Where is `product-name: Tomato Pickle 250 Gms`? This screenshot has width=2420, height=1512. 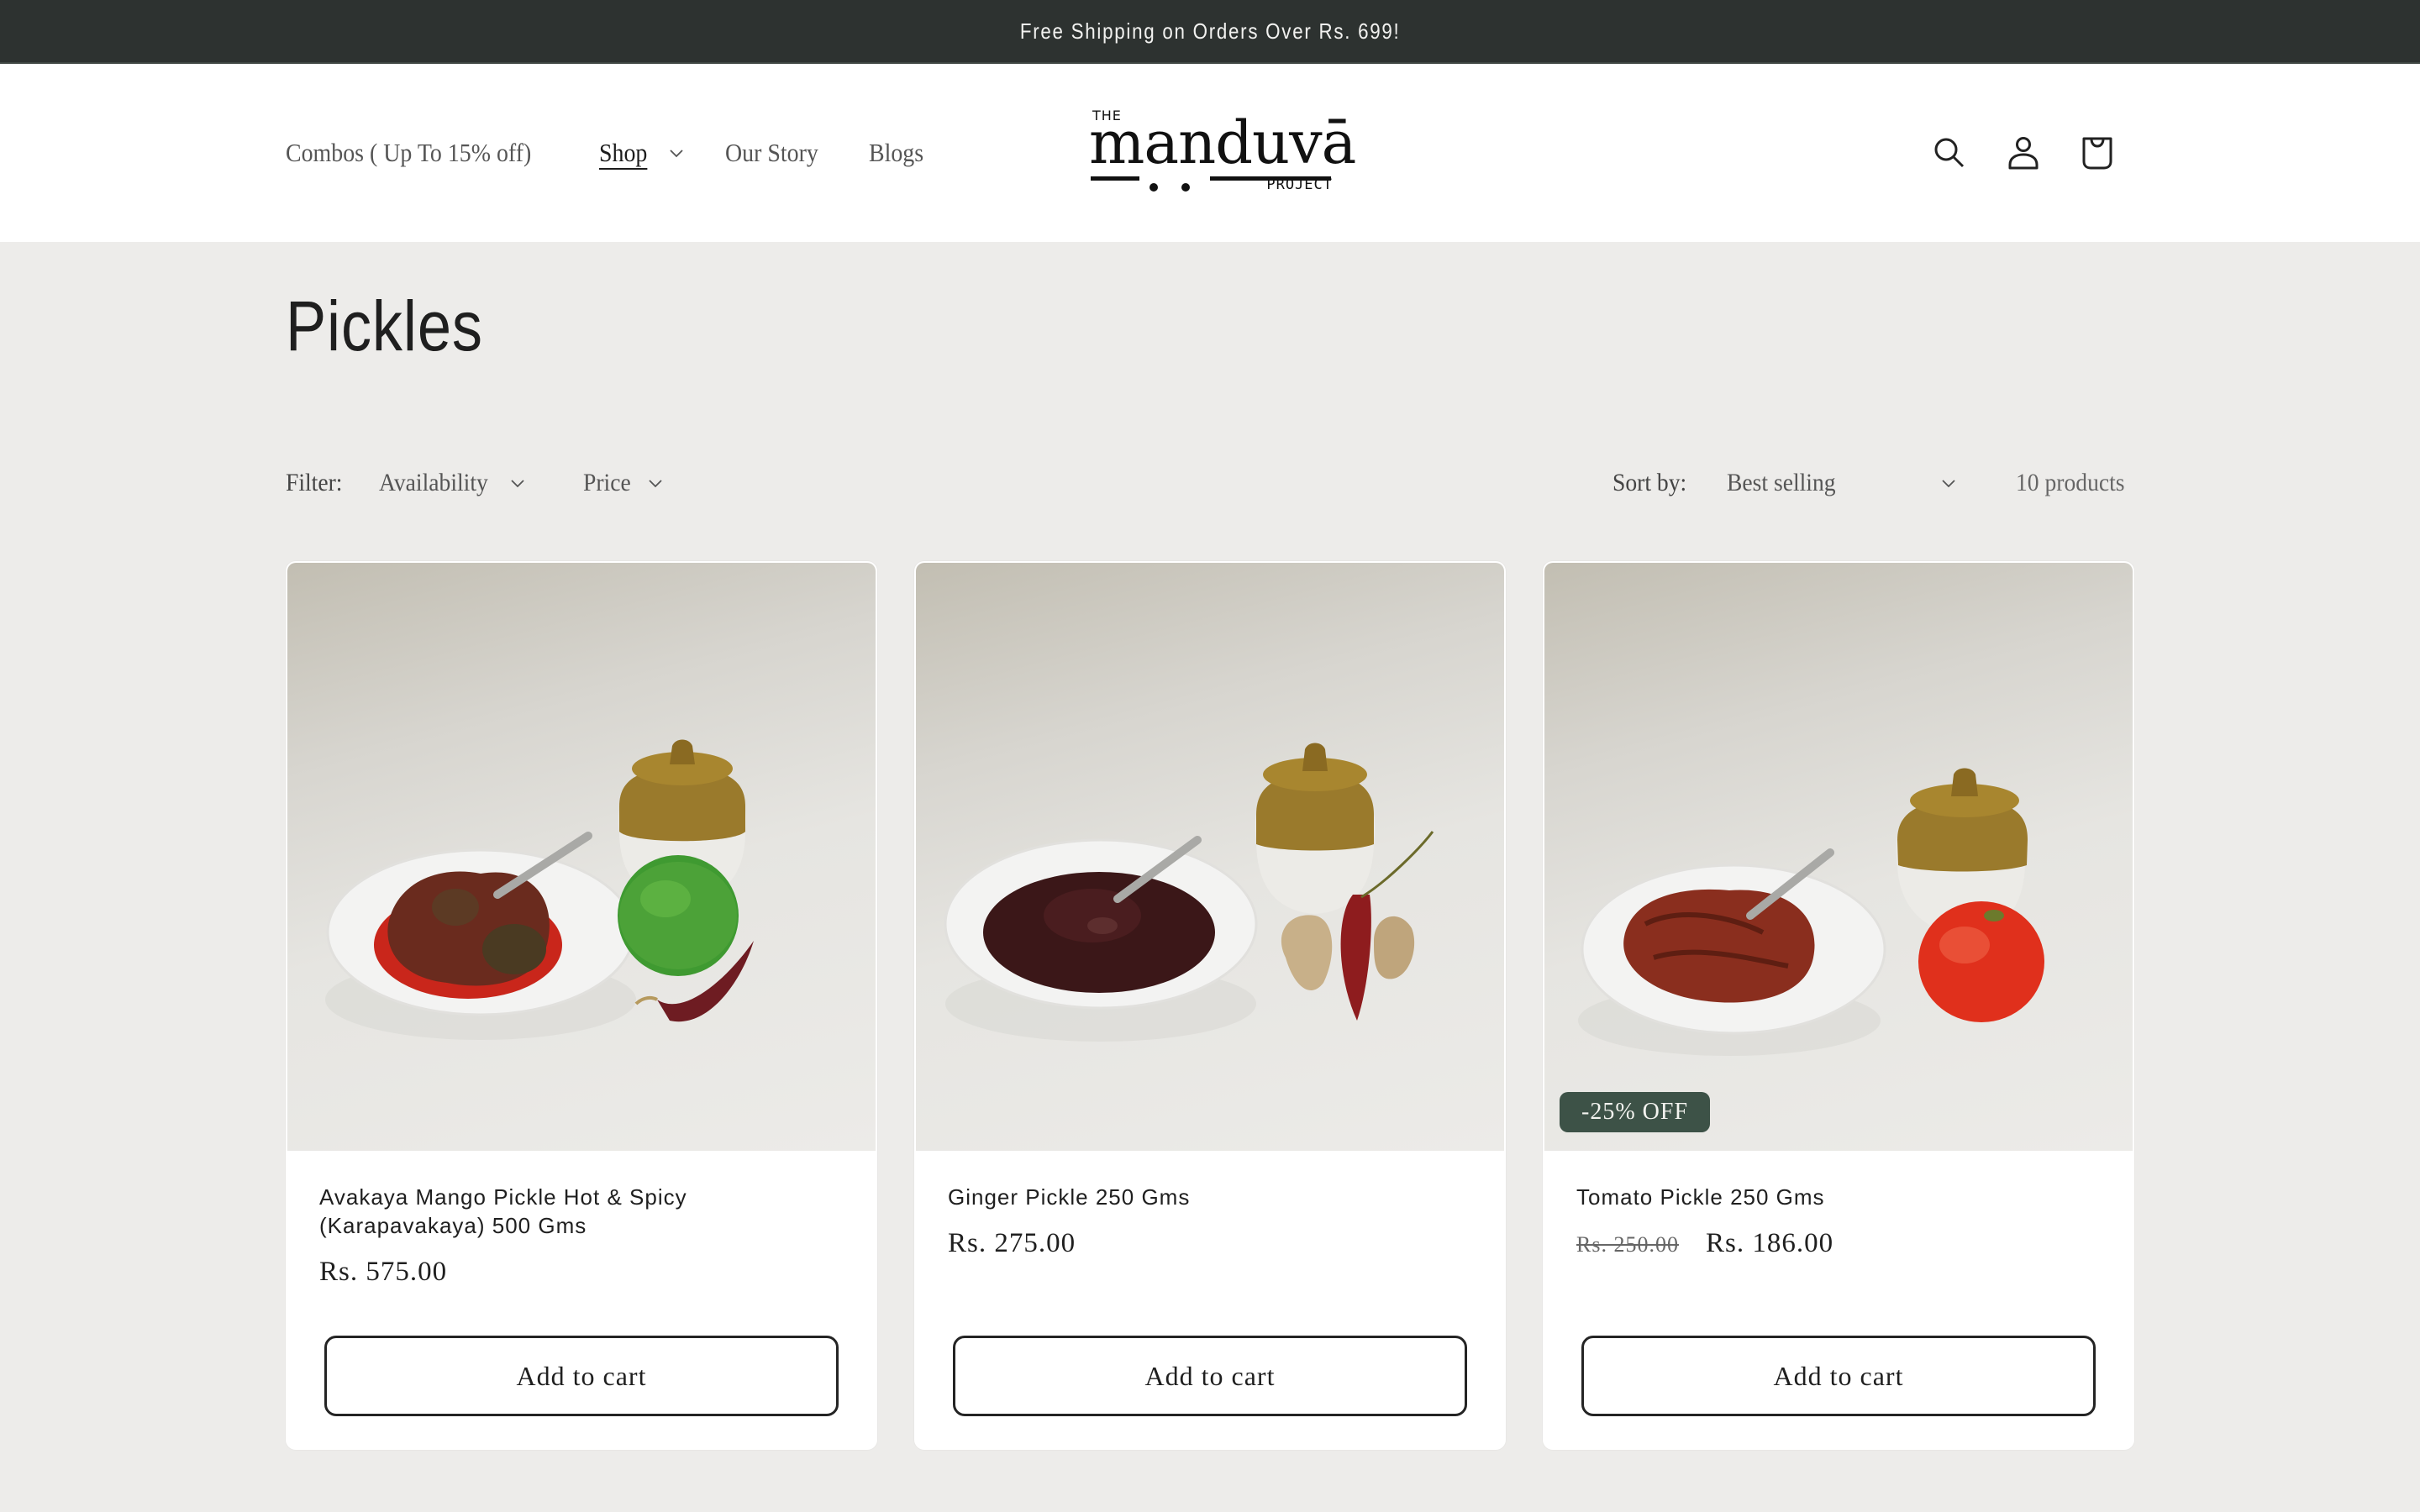 product-name: Tomato Pickle 250 Gms is located at coordinates (1839, 1197).